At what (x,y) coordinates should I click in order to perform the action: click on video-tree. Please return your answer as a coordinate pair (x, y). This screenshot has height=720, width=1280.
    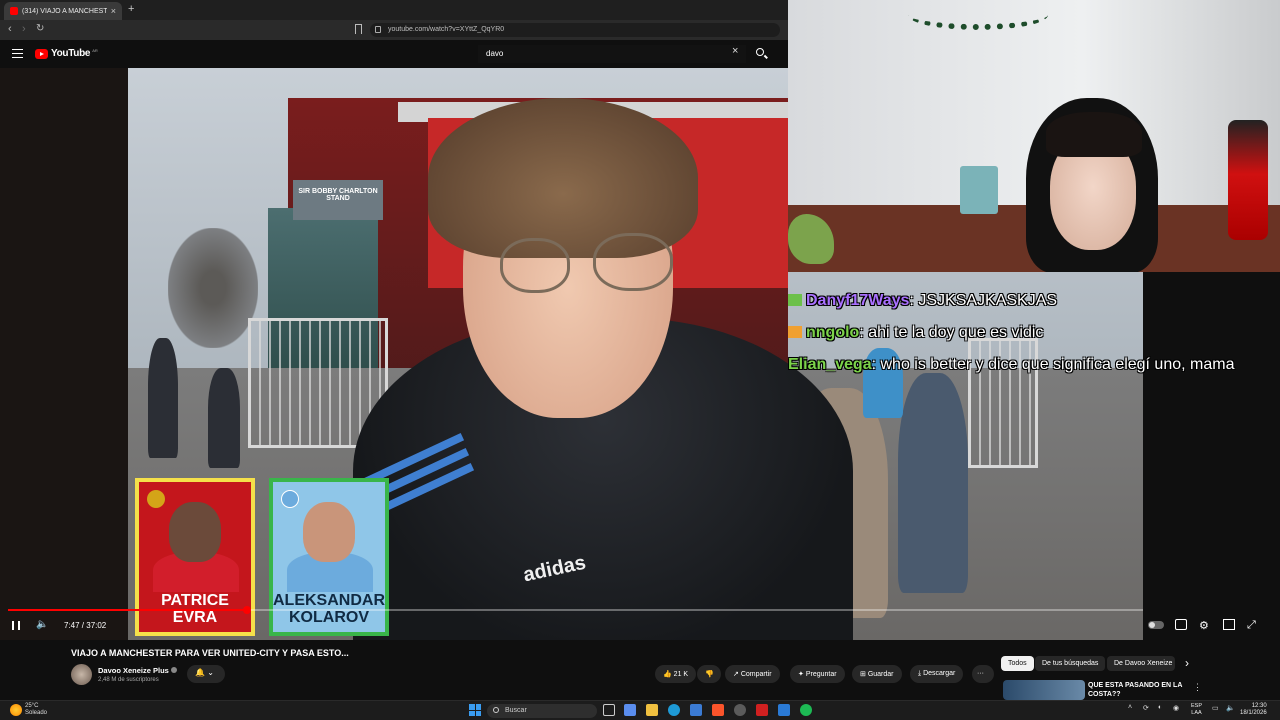
    Looking at the image, I should click on (213, 288).